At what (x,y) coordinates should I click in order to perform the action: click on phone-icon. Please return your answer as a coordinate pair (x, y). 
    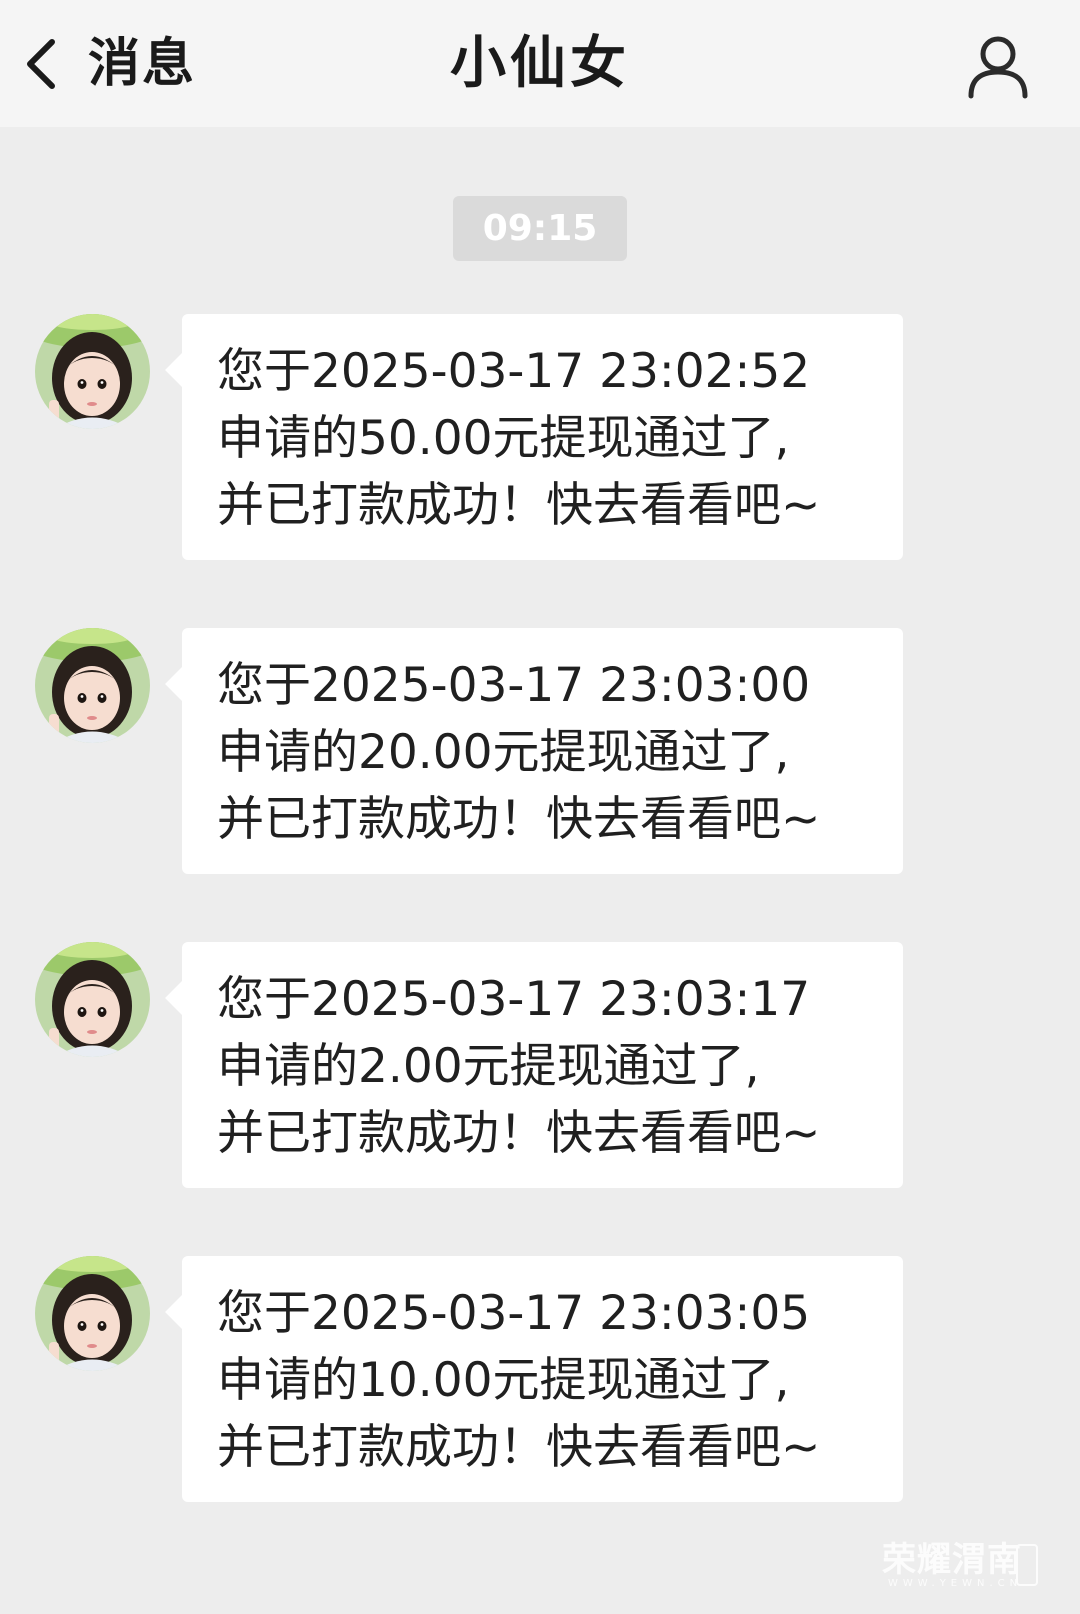
    Looking at the image, I should click on (1027, 1565).